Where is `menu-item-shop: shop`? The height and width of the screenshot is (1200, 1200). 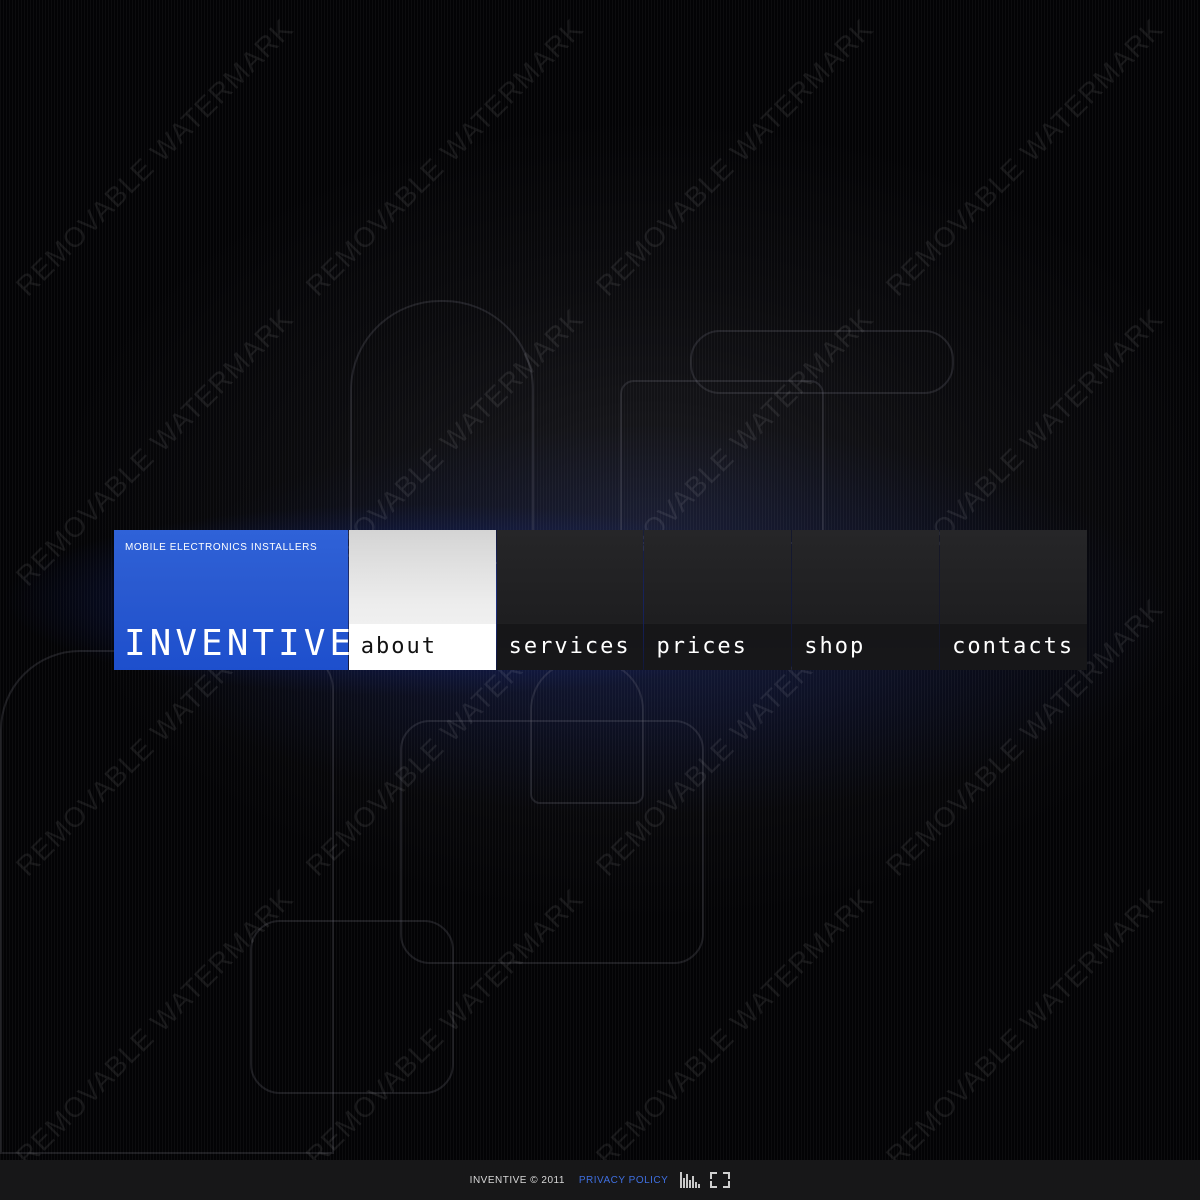
menu-item-shop: shop is located at coordinates (866, 600).